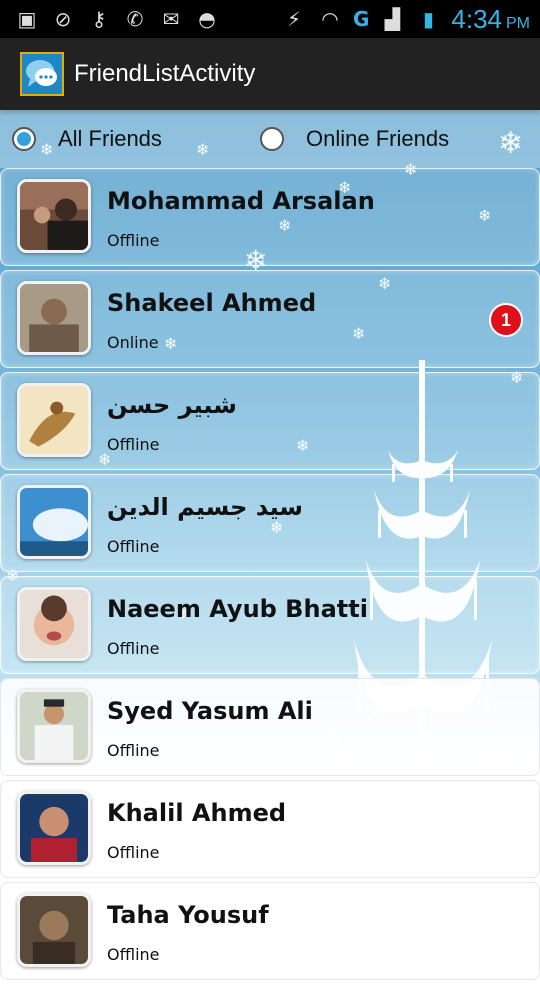 This screenshot has height=984, width=540. I want to click on clock: 4:34 PM, so click(490, 18).